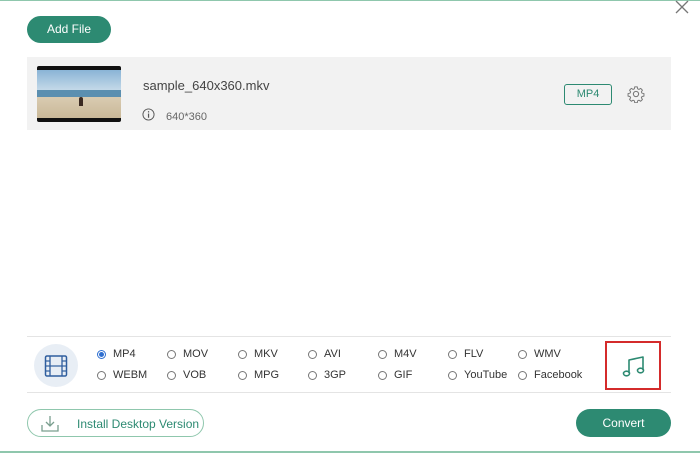  I want to click on format-option-mkv: MKV, so click(258, 354).